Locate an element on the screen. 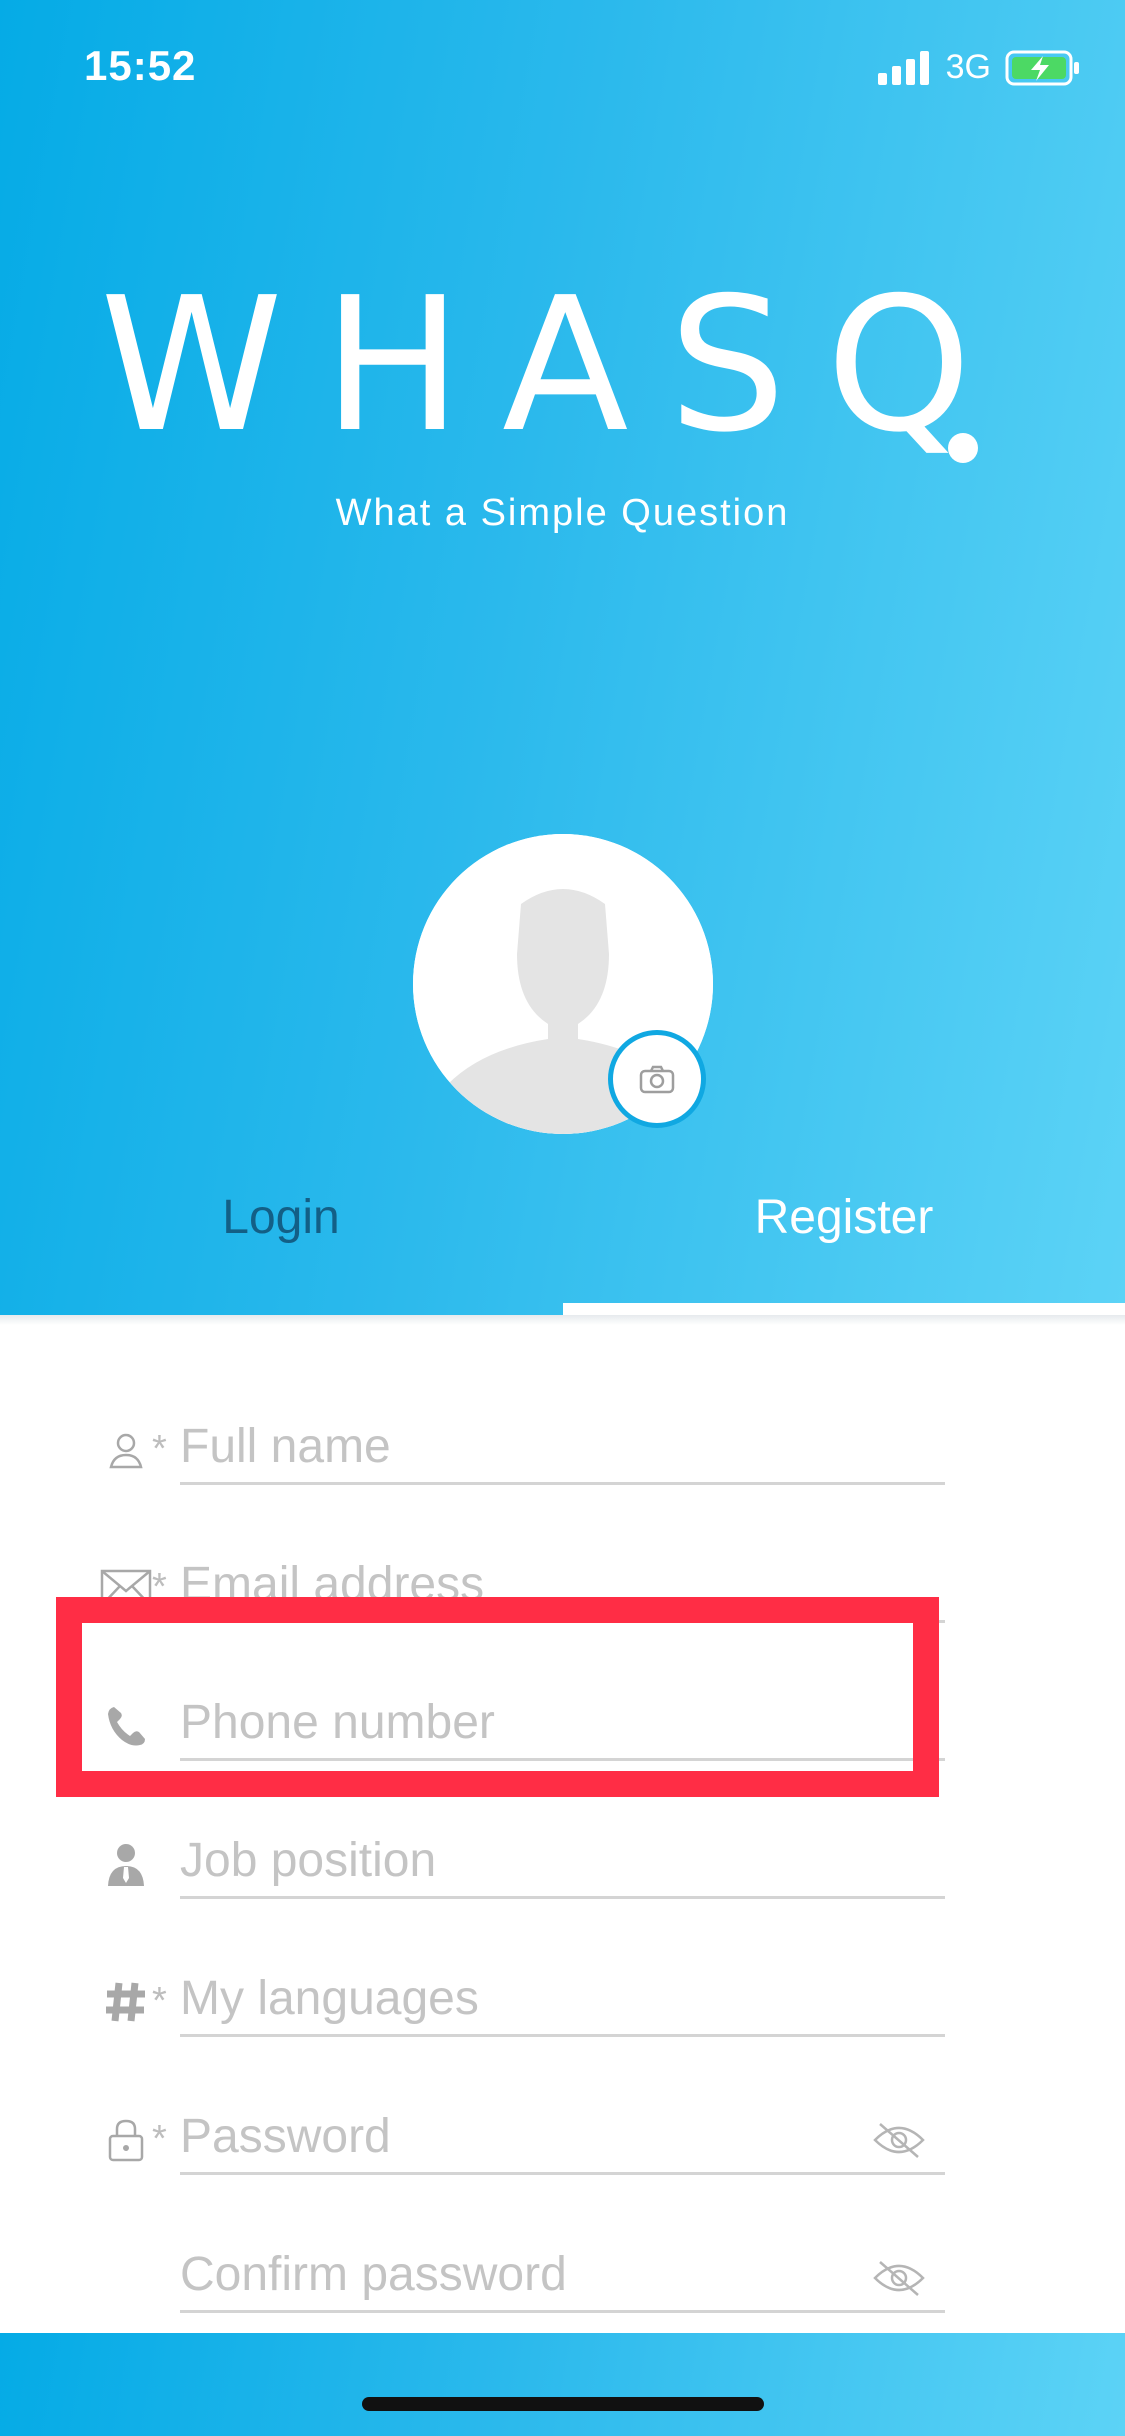 The height and width of the screenshot is (2436, 1125). signal-icon is located at coordinates (903, 67).